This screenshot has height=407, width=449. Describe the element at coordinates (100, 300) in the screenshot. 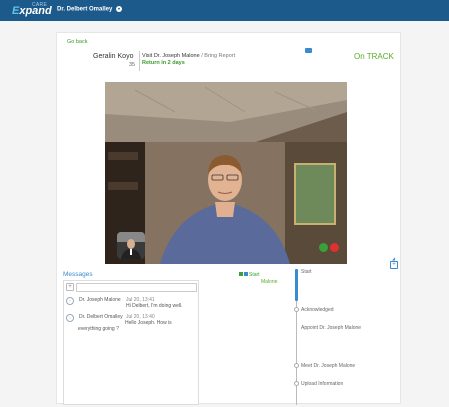

I see `message-sender: Dr. Joseph Malone` at that location.